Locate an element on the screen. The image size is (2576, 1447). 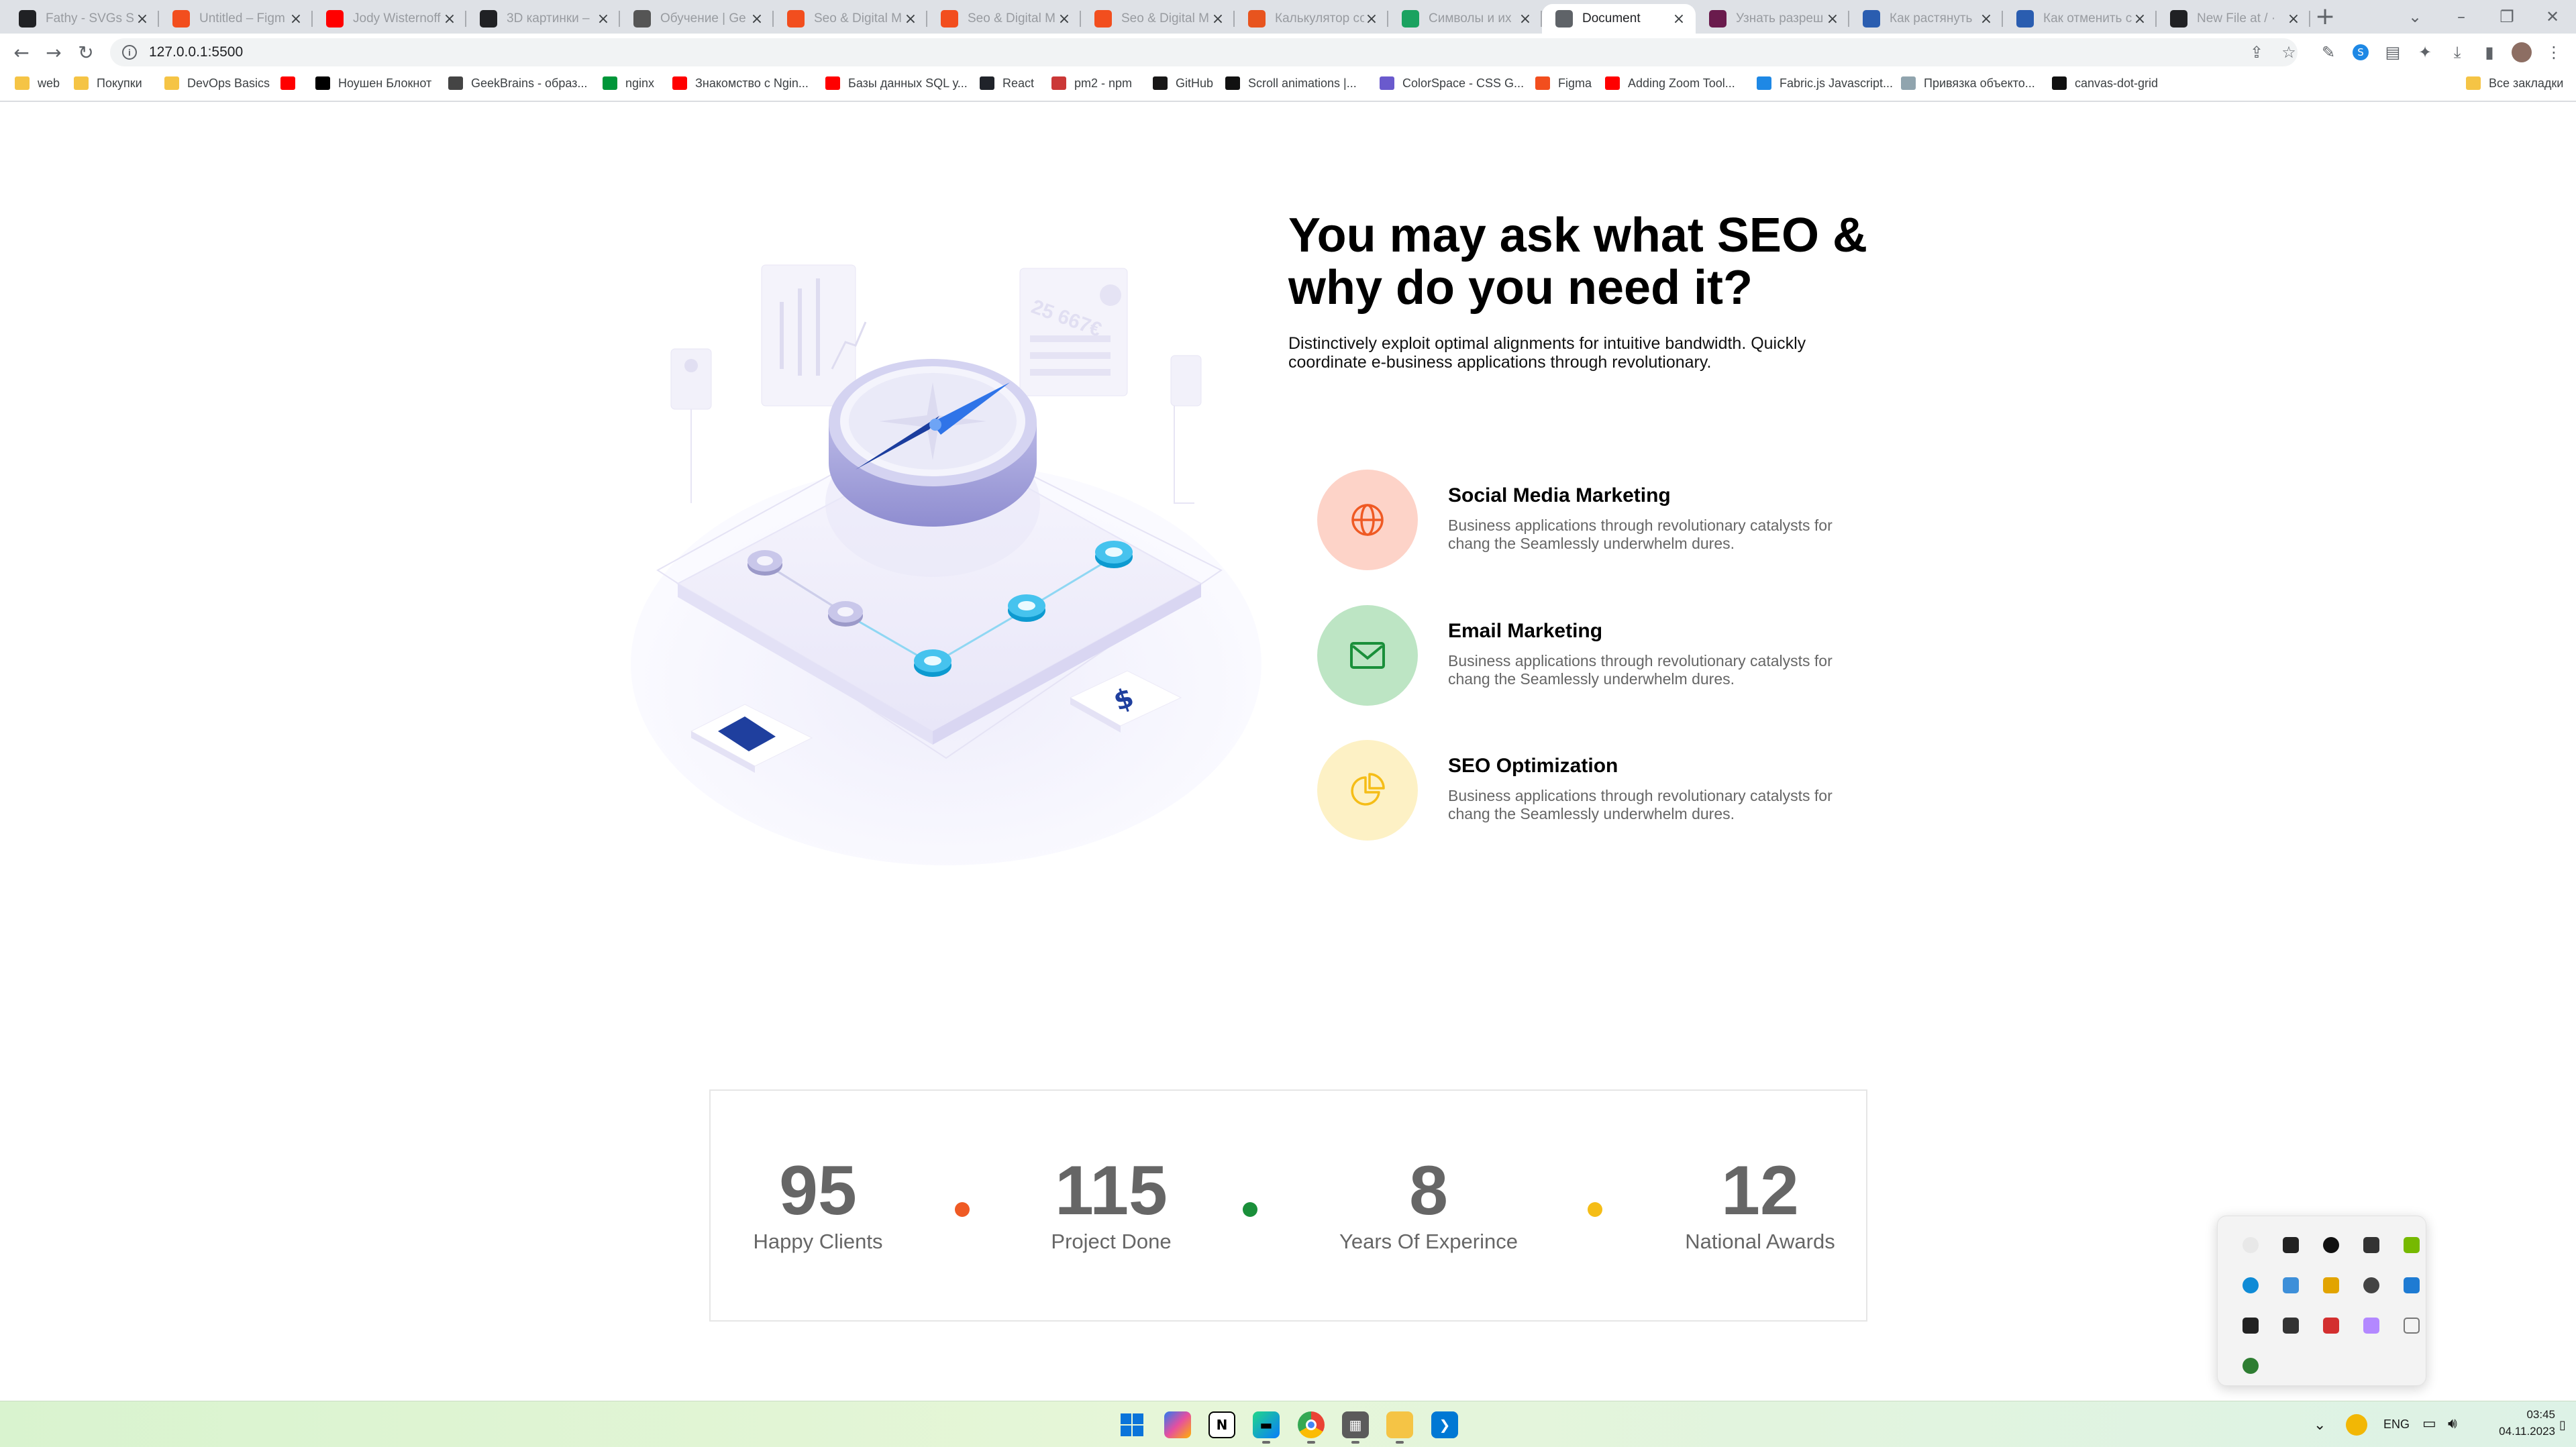
new-tab-button: + is located at coordinates (2325, 16).